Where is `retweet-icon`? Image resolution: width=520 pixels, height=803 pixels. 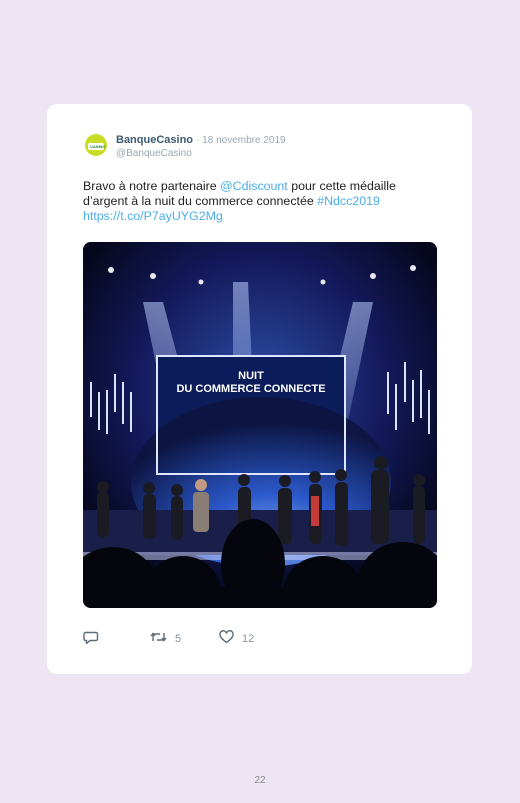 retweet-icon is located at coordinates (158, 638).